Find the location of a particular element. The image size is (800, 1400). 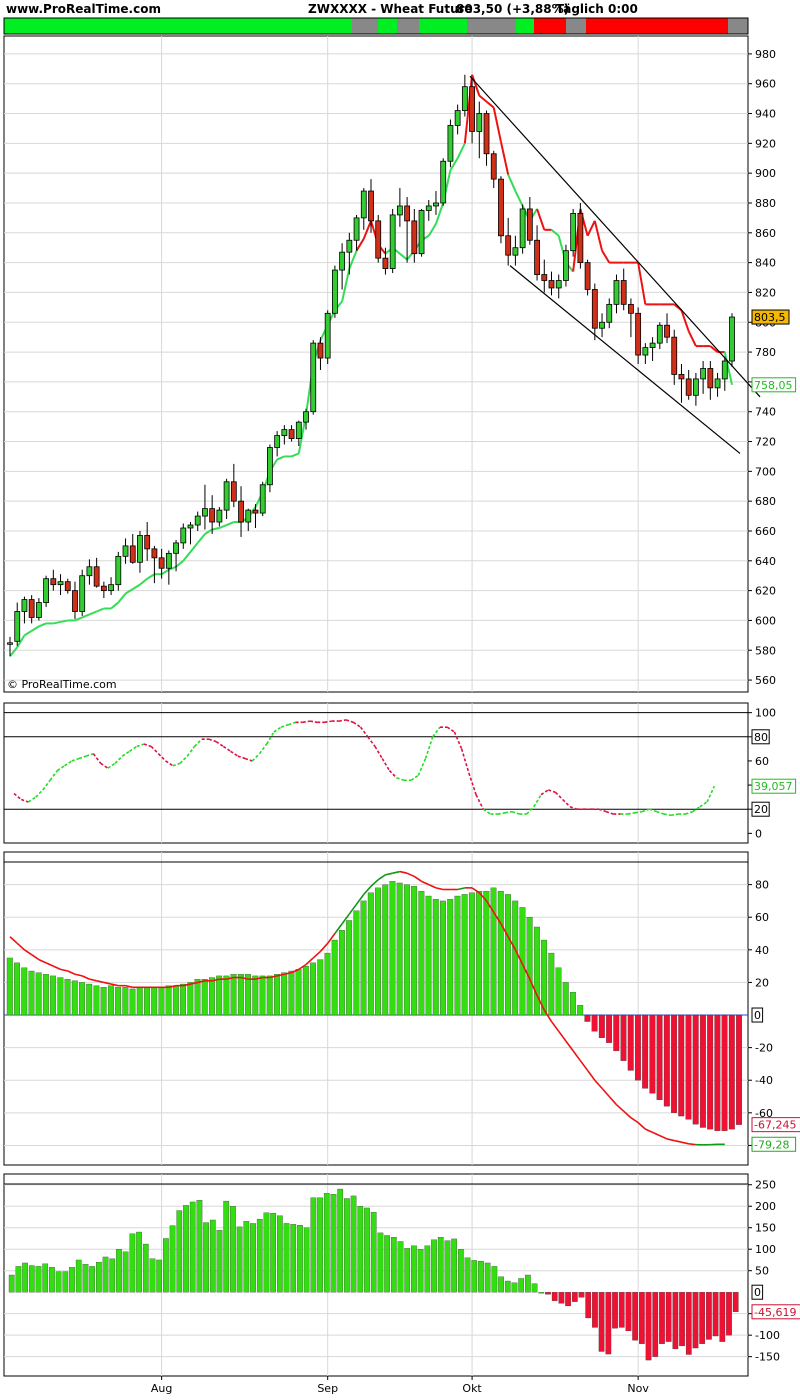

site-name: www.ProRealTime.com is located at coordinates (83, 9).